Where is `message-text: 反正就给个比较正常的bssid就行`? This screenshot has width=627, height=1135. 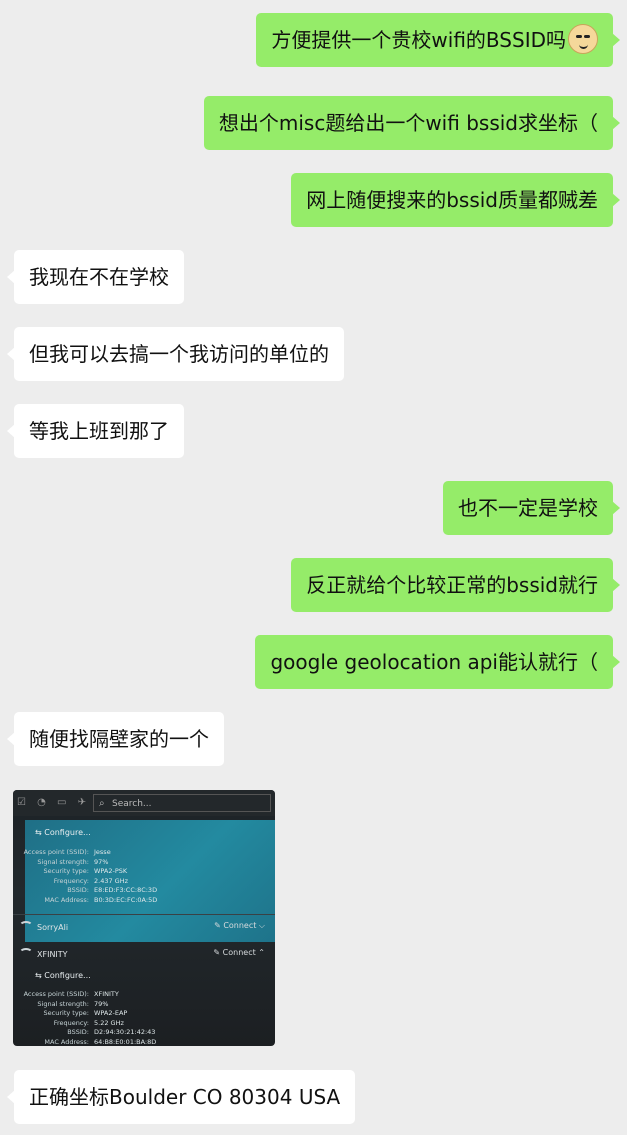
message-text: 反正就给个比较正常的bssid就行 is located at coordinates (452, 585).